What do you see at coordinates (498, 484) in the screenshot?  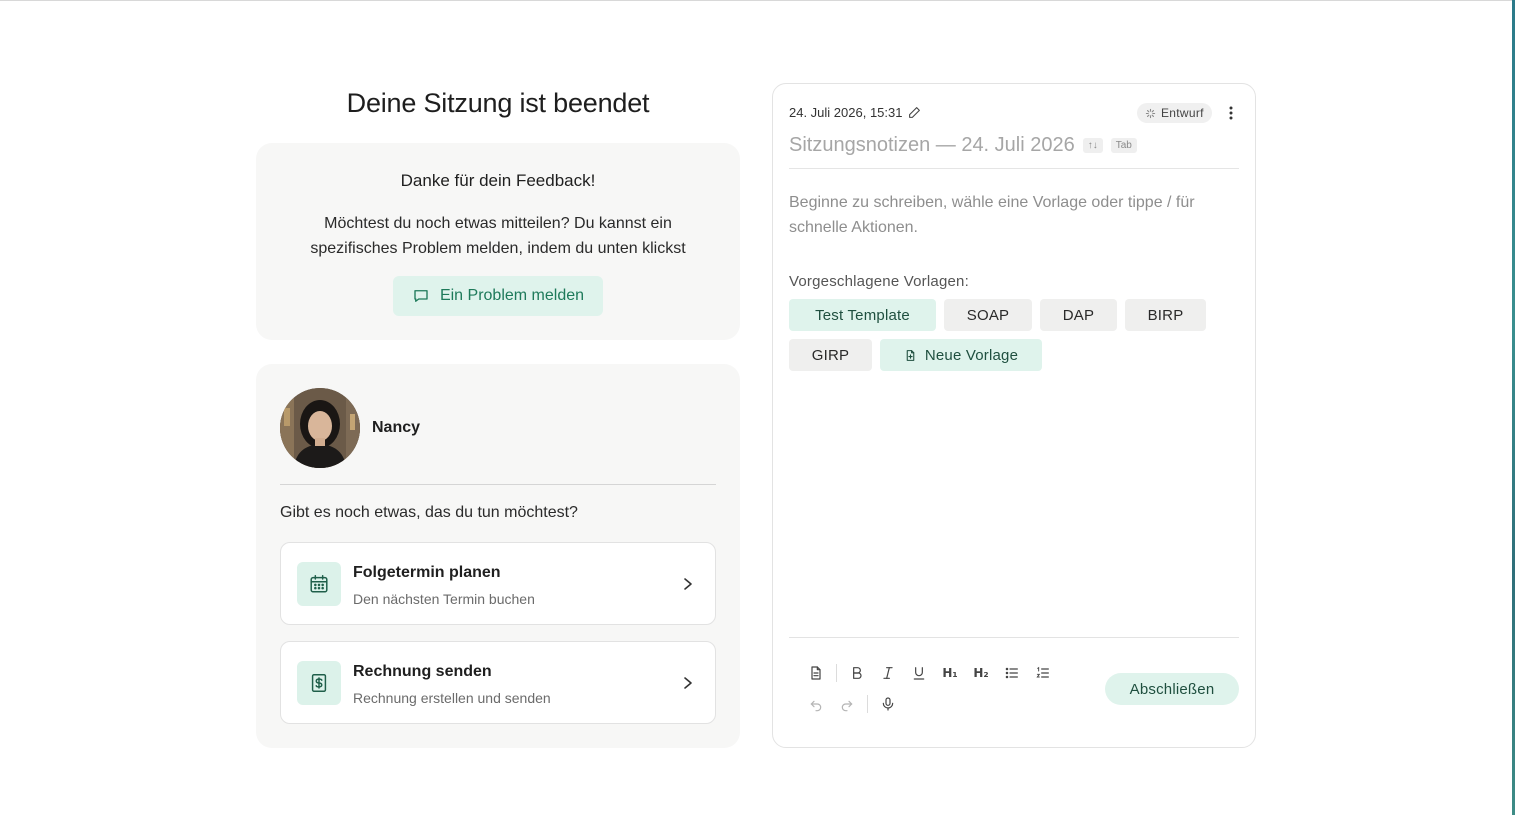 I see `divider` at bounding box center [498, 484].